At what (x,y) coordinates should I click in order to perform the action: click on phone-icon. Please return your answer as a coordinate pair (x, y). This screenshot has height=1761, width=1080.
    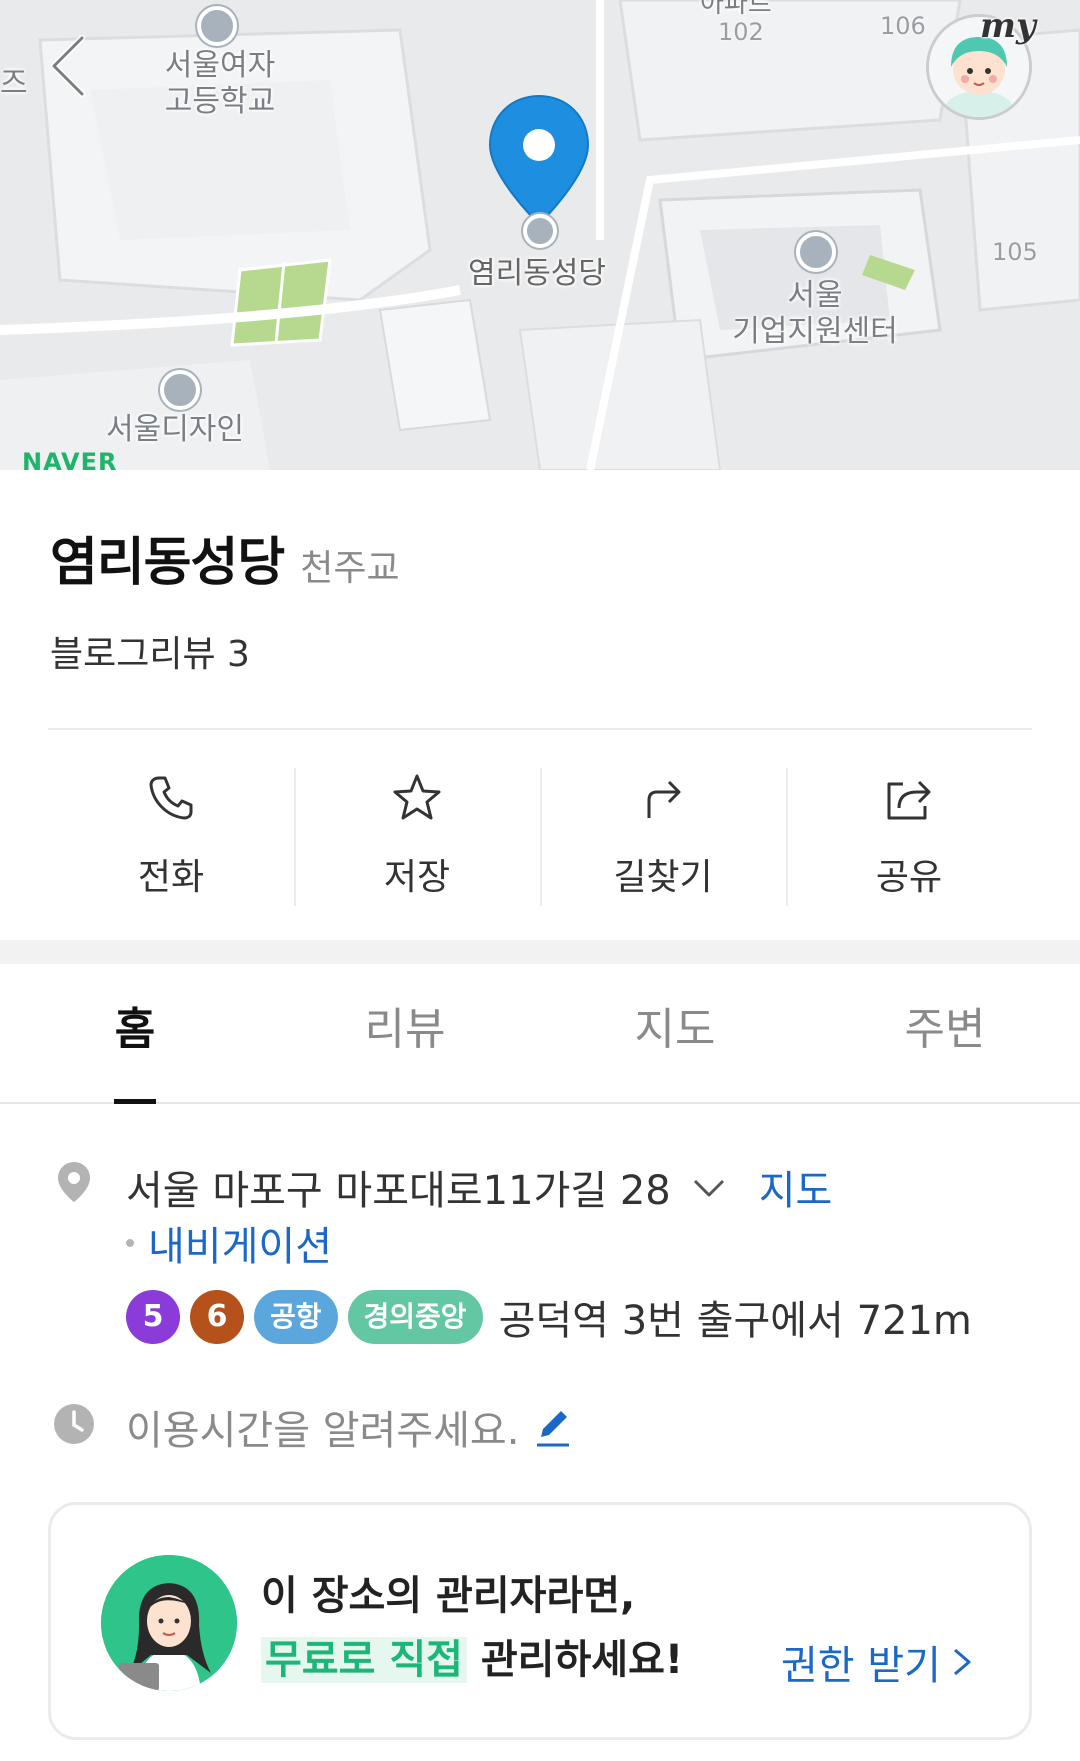
    Looking at the image, I should click on (171, 798).